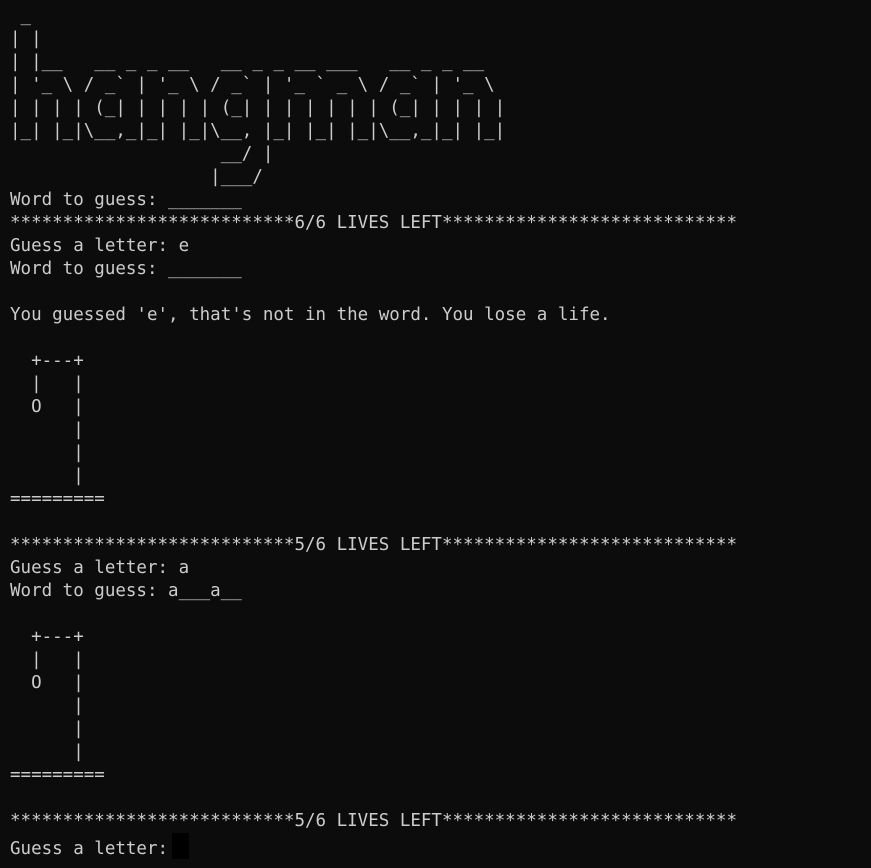 The width and height of the screenshot is (871, 868). Describe the element at coordinates (136, 177) in the screenshot. I see `banner-line: |___/` at that location.